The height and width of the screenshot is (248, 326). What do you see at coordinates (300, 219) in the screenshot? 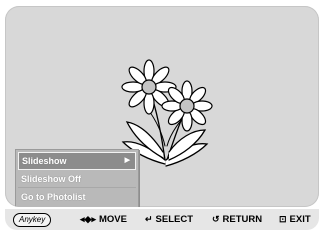
I see `exit-label: EXIT` at bounding box center [300, 219].